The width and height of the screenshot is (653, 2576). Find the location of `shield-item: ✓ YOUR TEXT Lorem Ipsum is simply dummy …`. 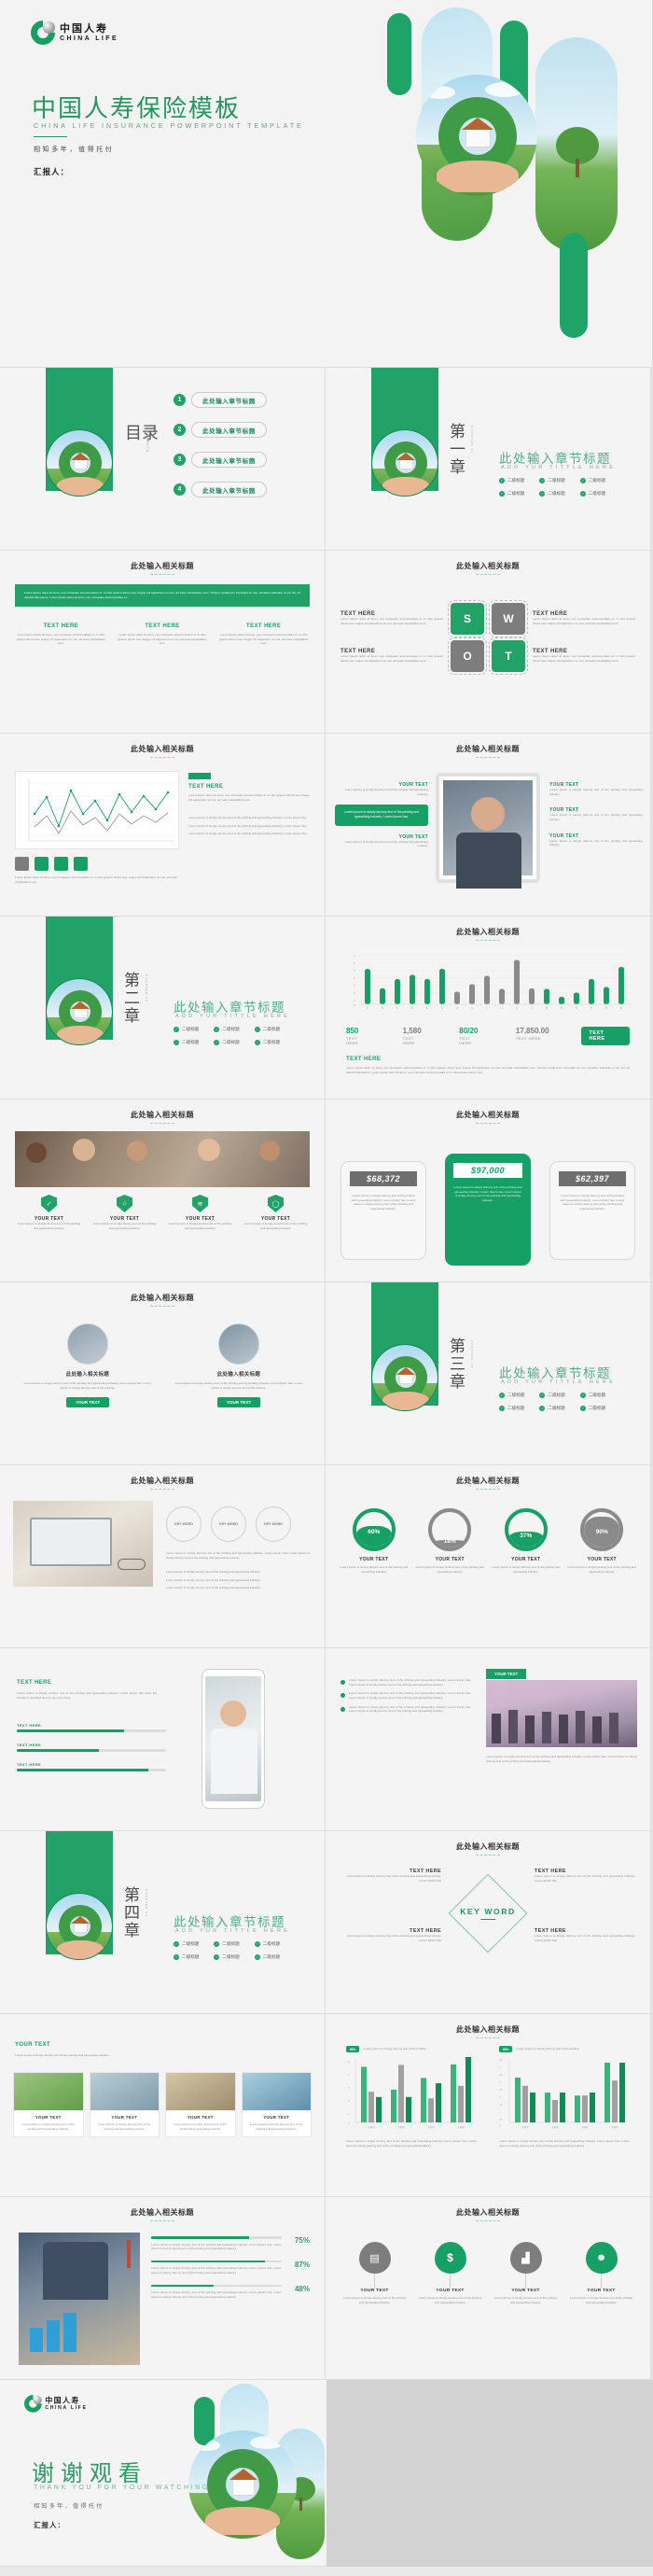

shield-item: ✓ YOUR TEXT Lorem Ipsum is simply dummy … is located at coordinates (49, 1212).